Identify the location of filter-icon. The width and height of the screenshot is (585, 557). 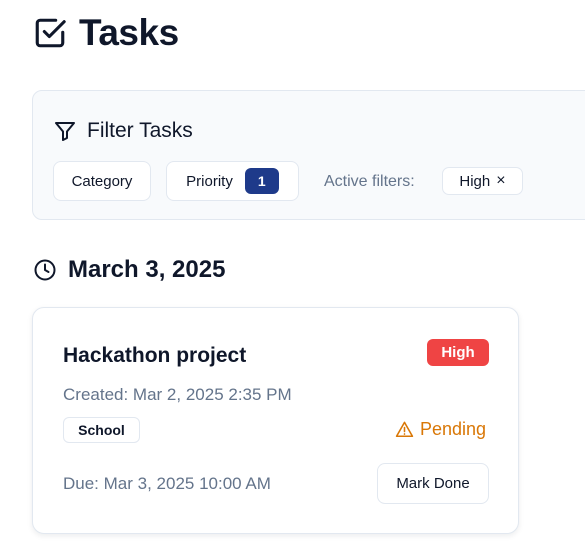
(65, 131).